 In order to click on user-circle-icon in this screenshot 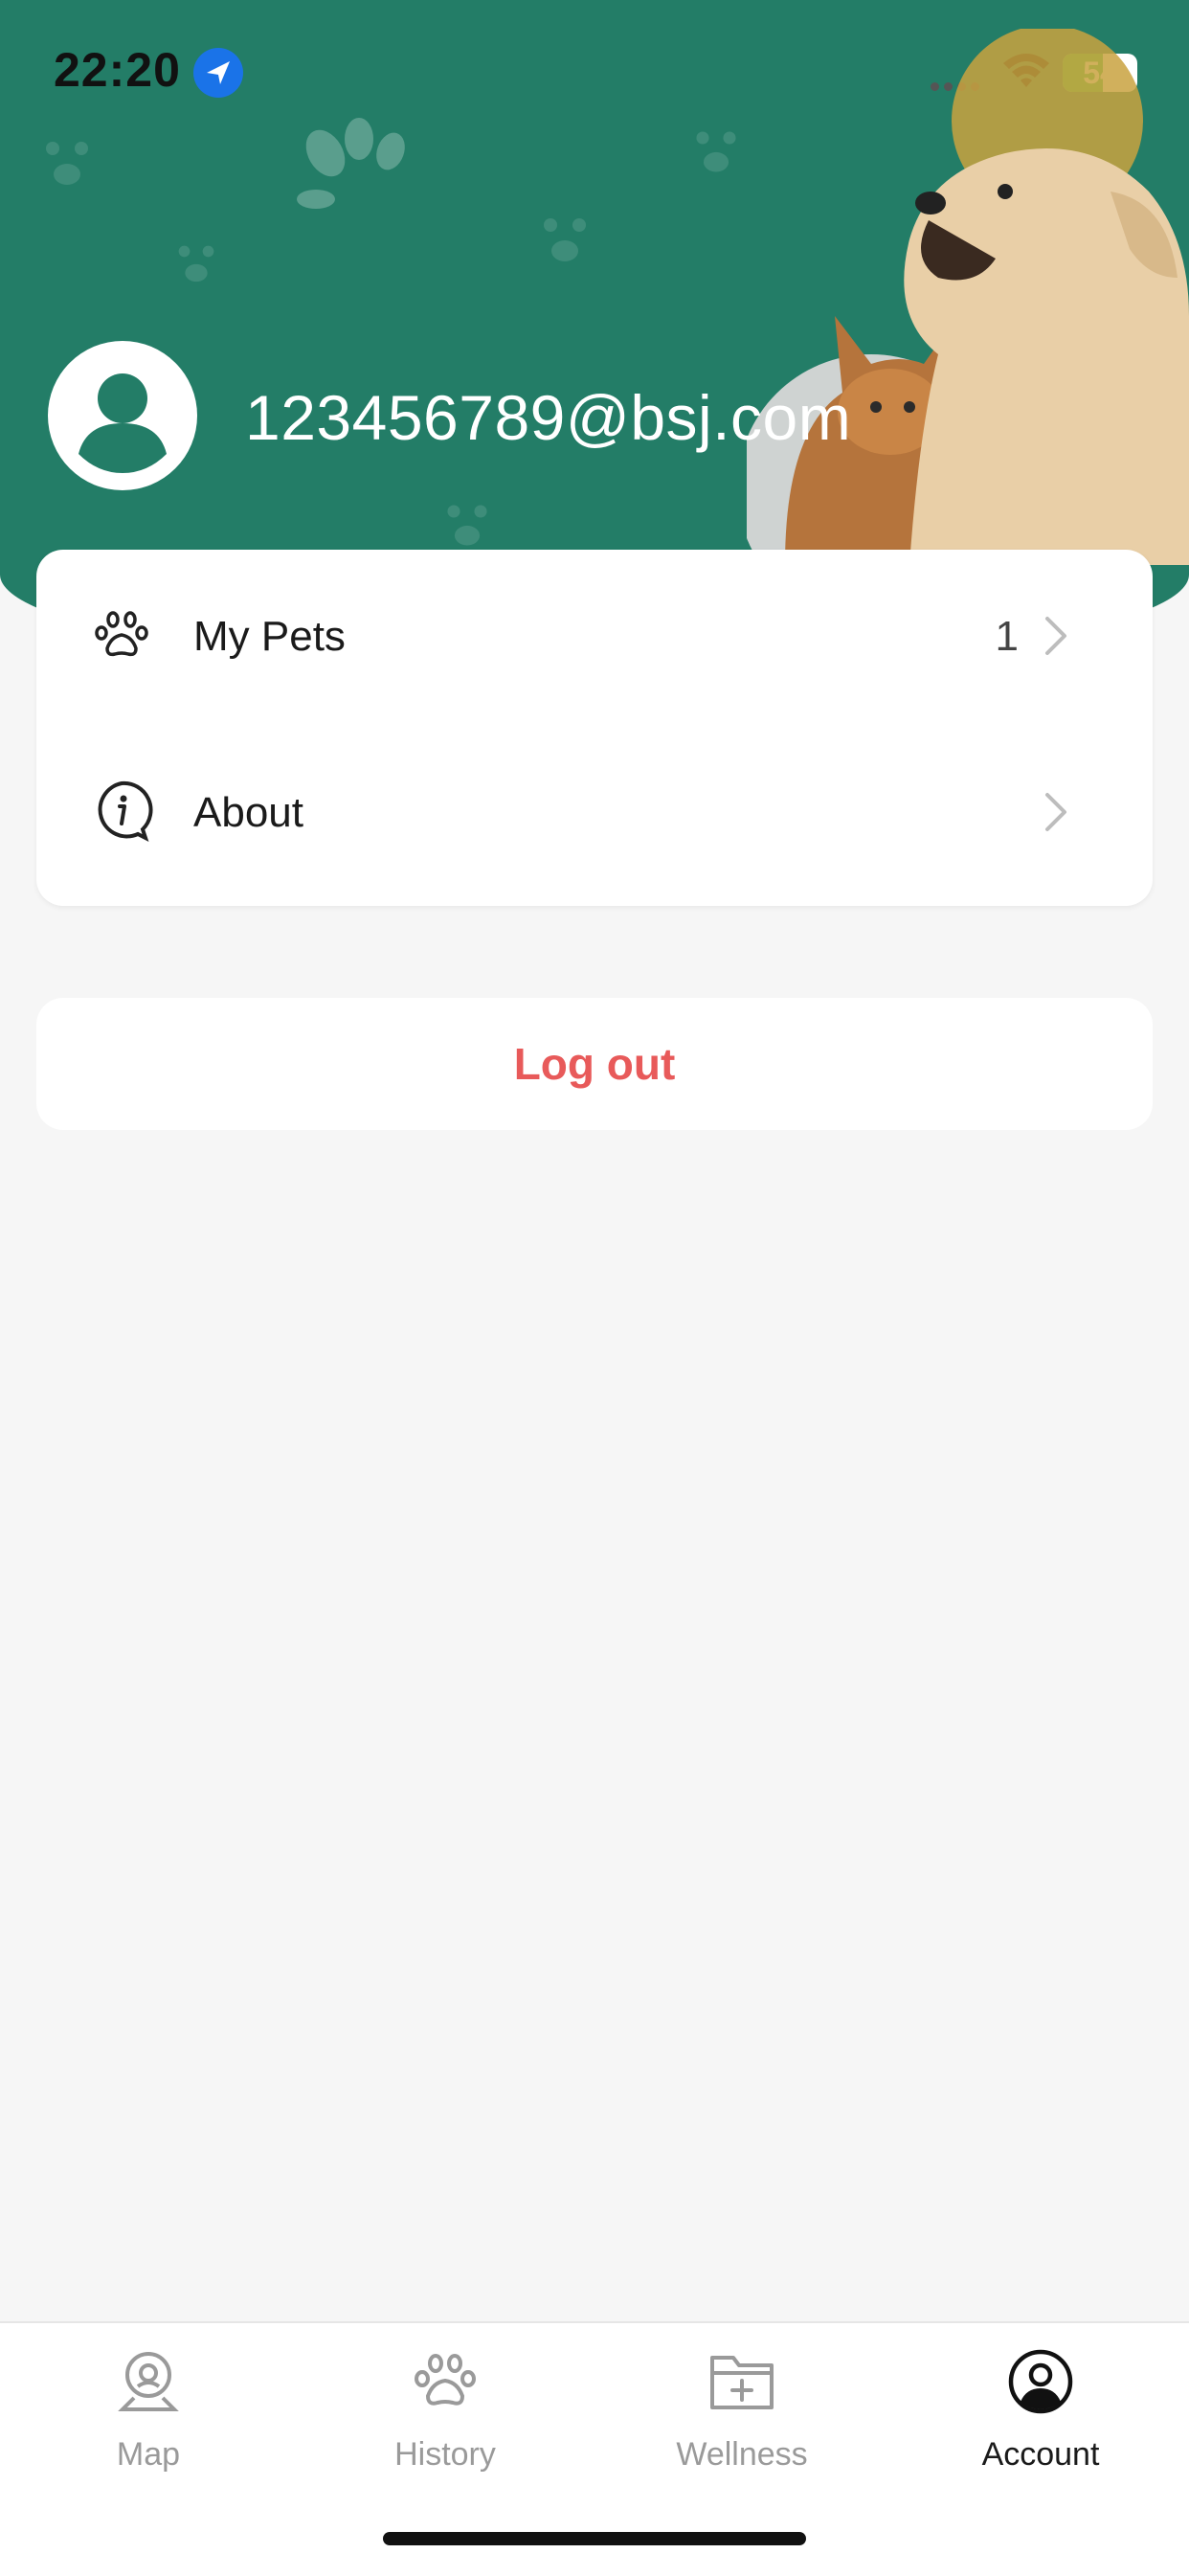, I will do `click(1040, 2381)`.